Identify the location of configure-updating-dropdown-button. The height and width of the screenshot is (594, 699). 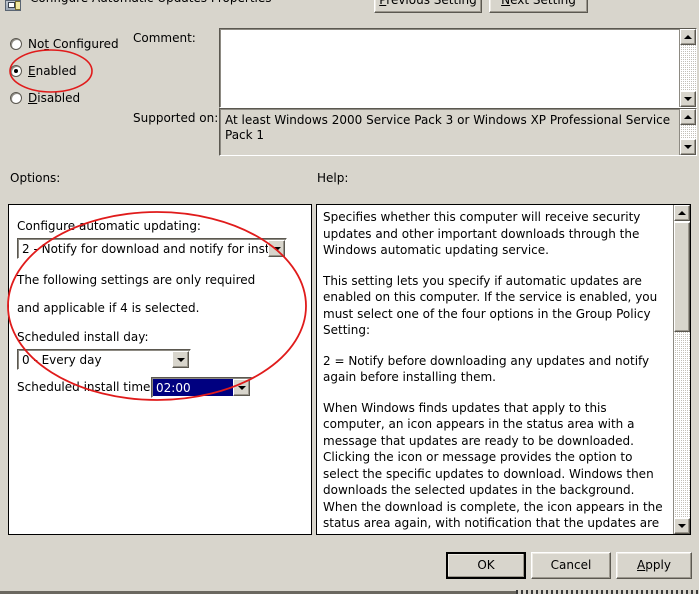
(276, 248).